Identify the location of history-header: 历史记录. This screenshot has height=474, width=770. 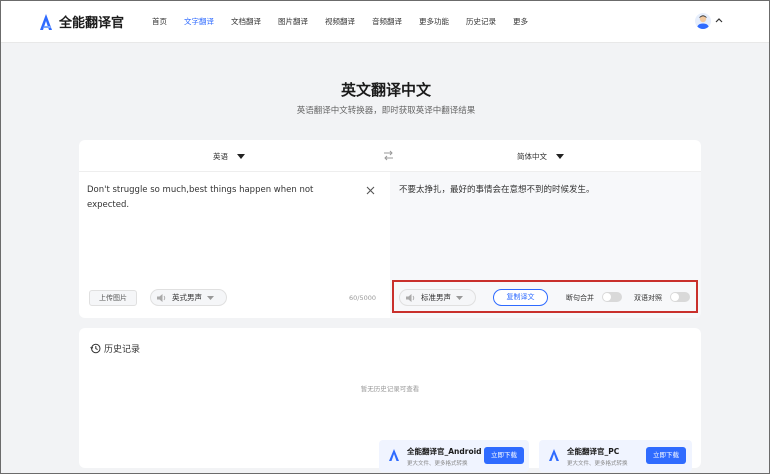
(115, 348).